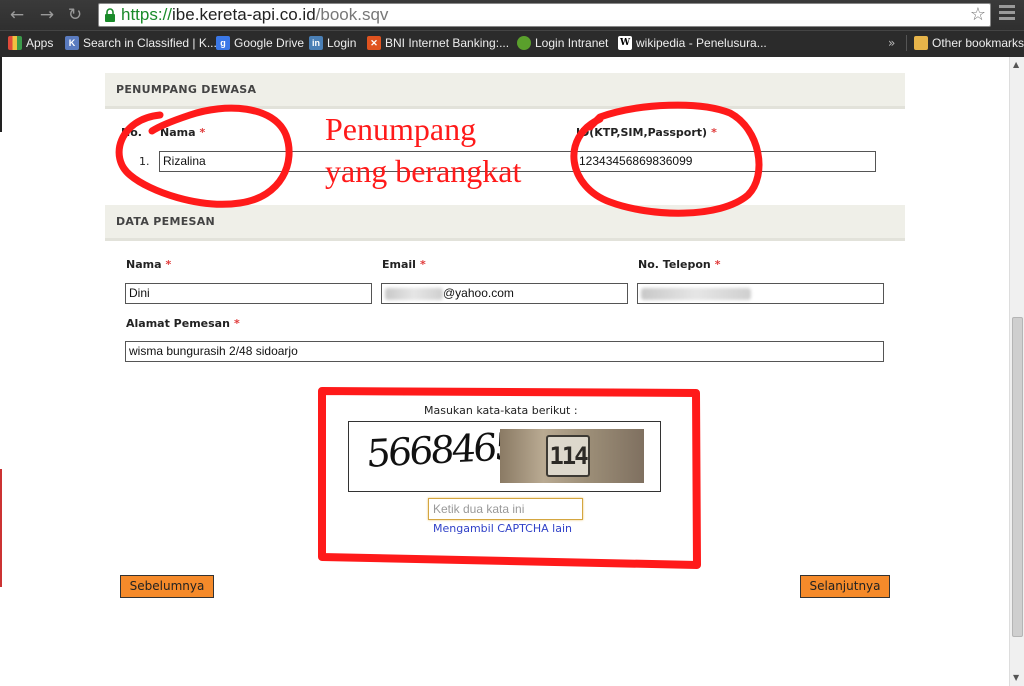 This screenshot has width=1024, height=686. Describe the element at coordinates (374, 43) in the screenshot. I see `bni-icon: ✕` at that location.